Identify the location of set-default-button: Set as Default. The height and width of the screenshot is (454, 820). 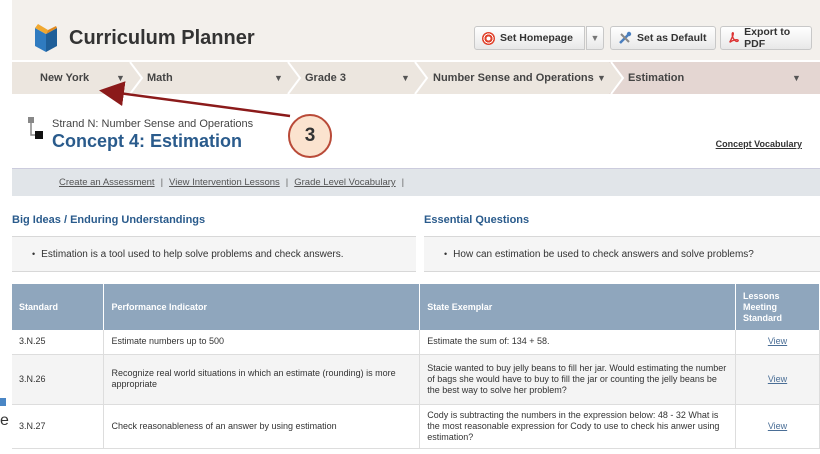
(663, 38).